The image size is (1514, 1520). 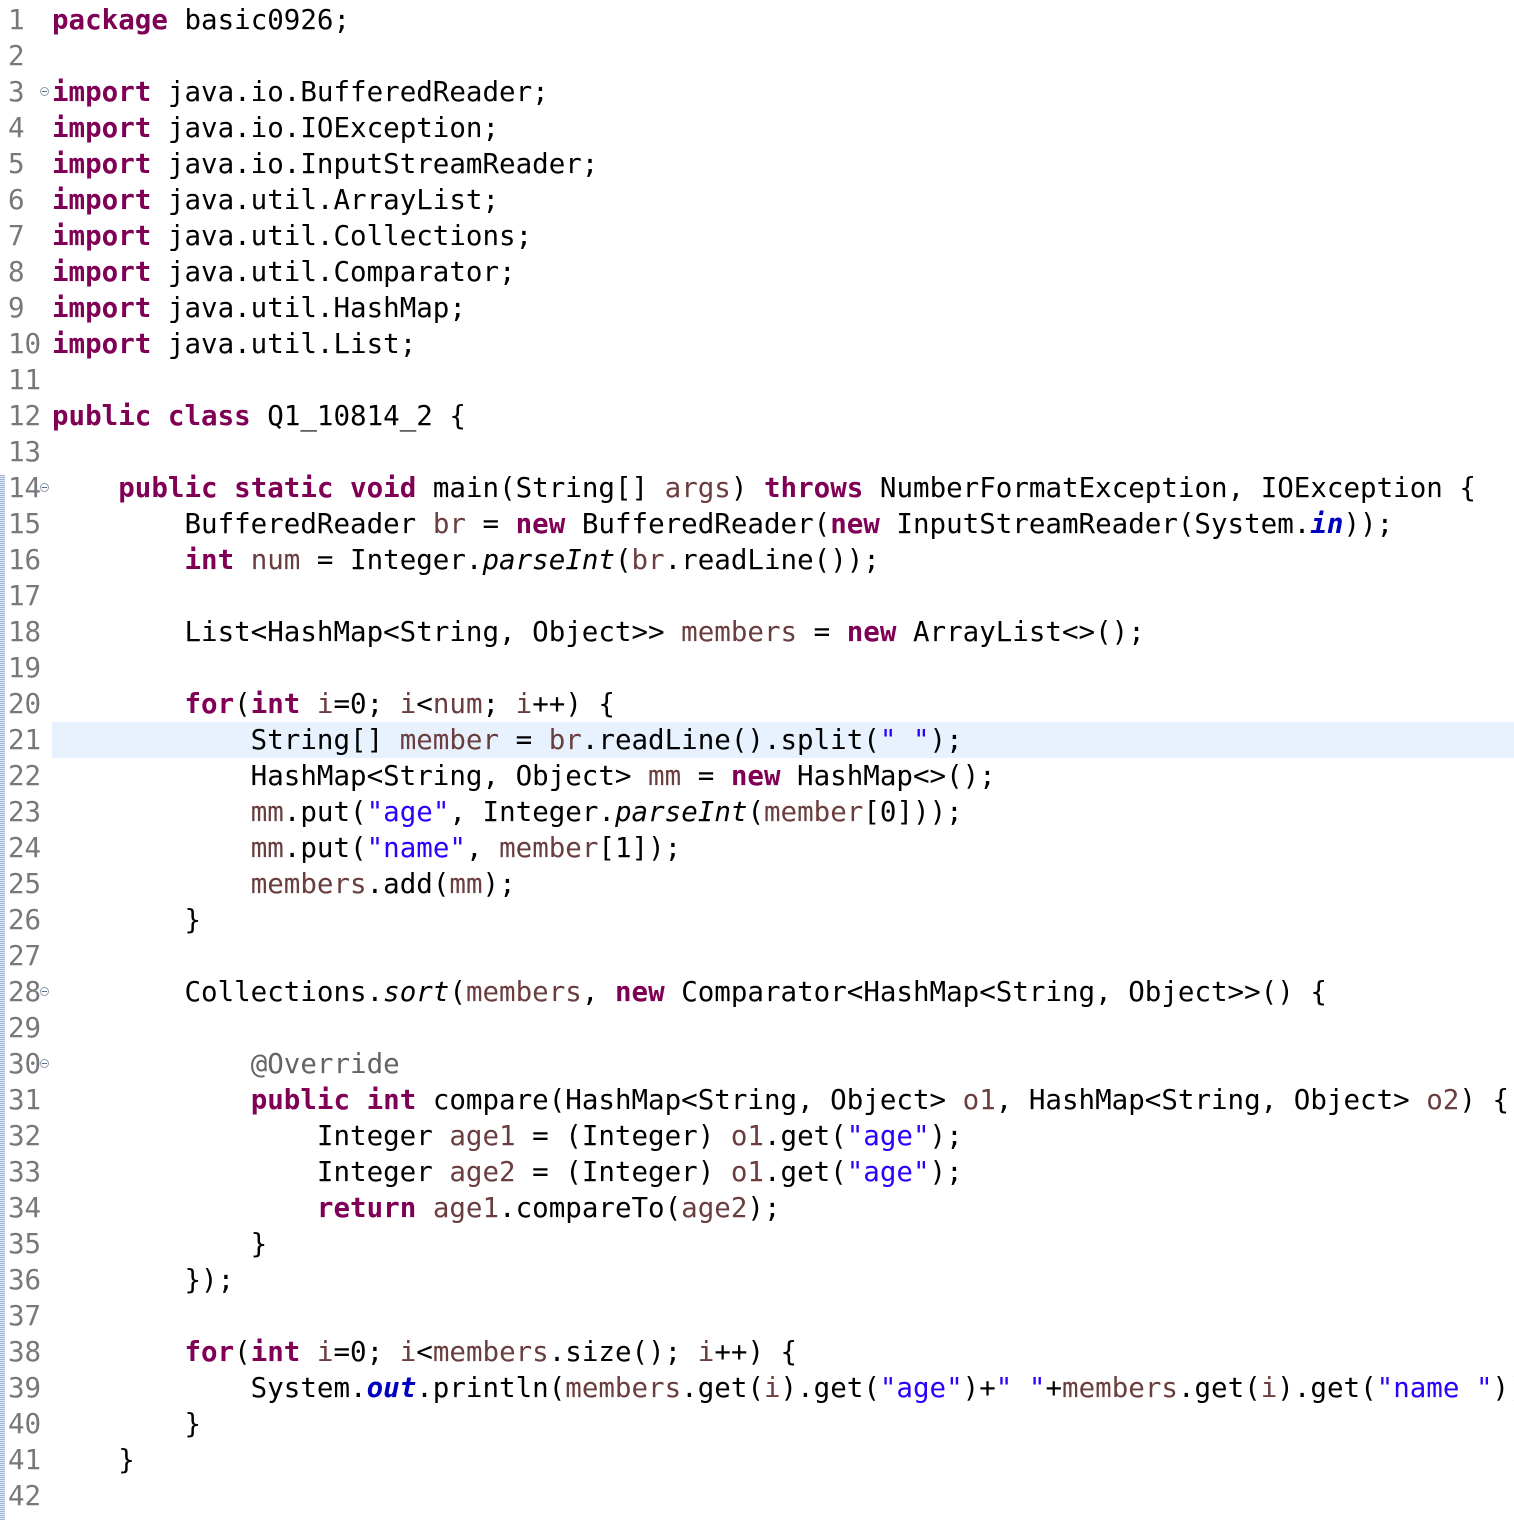 I want to click on code-line: 9 import java.util.HashMap;, so click(x=757, y=308).